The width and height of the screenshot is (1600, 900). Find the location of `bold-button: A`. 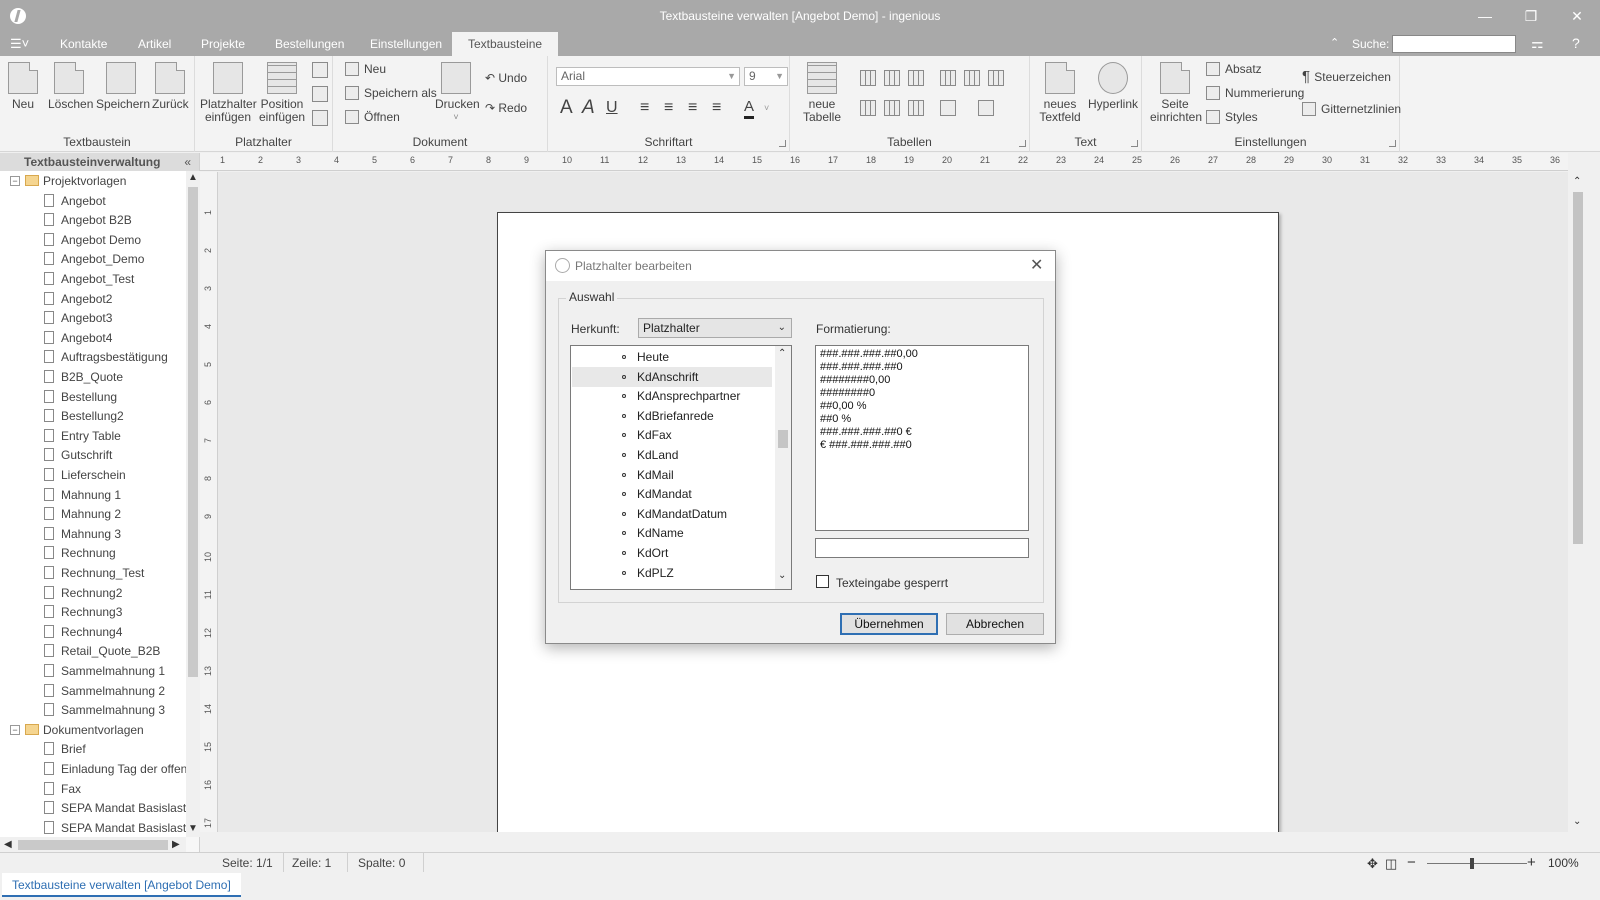

bold-button: A is located at coordinates (566, 108).